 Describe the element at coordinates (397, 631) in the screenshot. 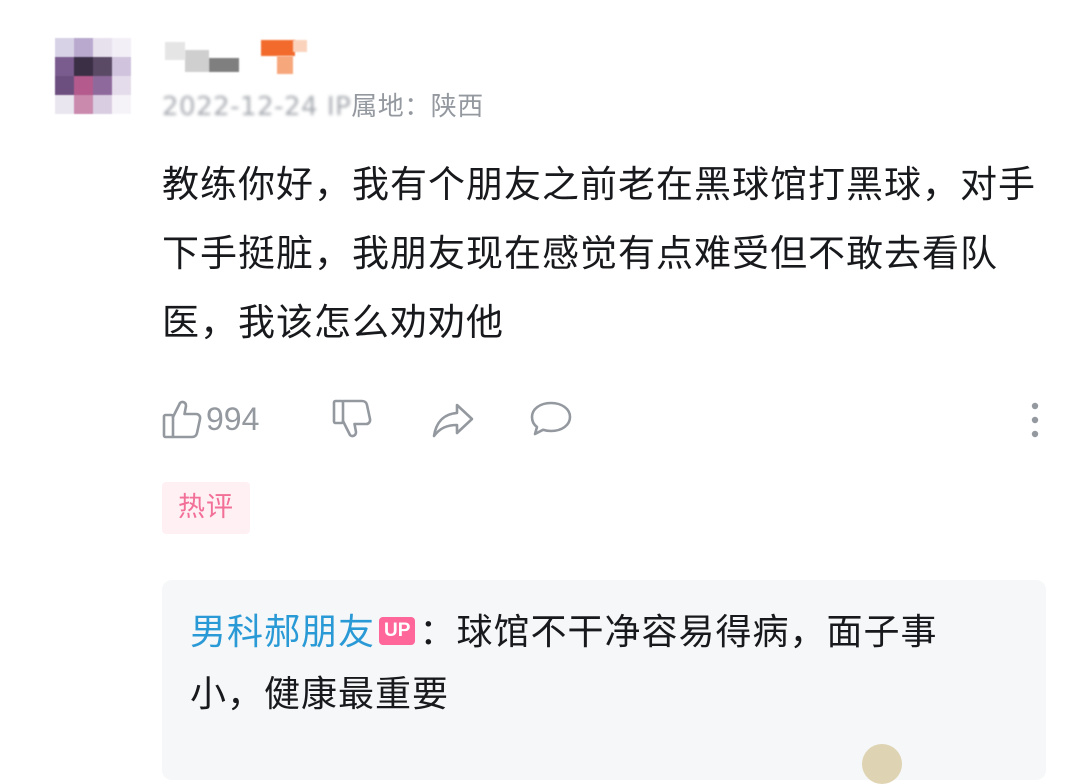

I see `up-badge: UP` at that location.